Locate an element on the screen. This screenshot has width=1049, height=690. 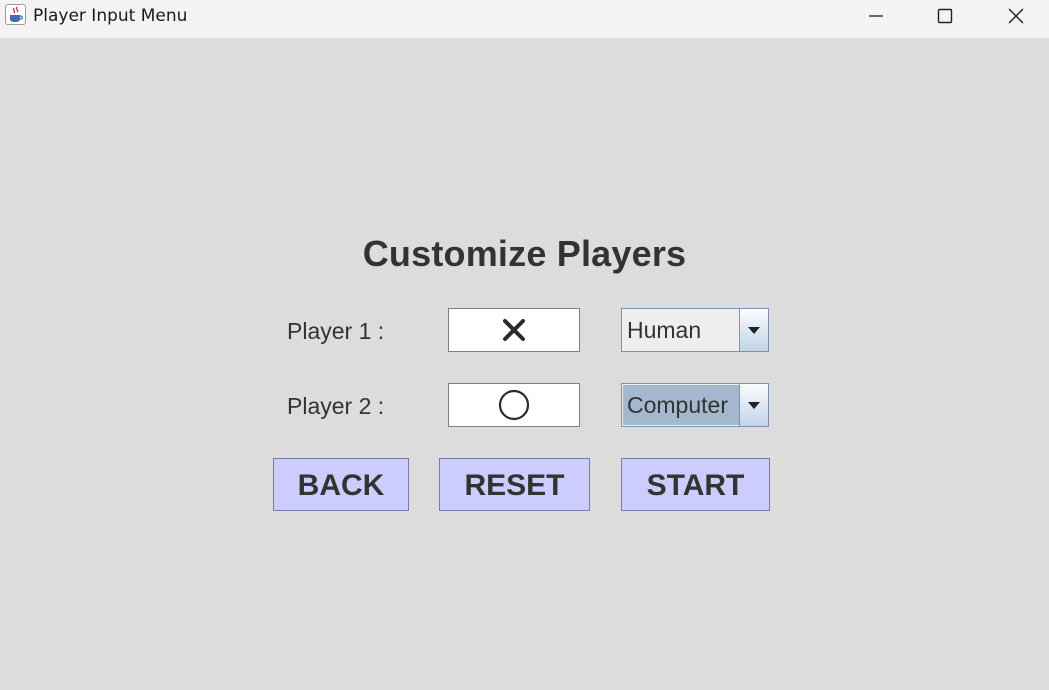
back-button: BACK is located at coordinates (341, 484).